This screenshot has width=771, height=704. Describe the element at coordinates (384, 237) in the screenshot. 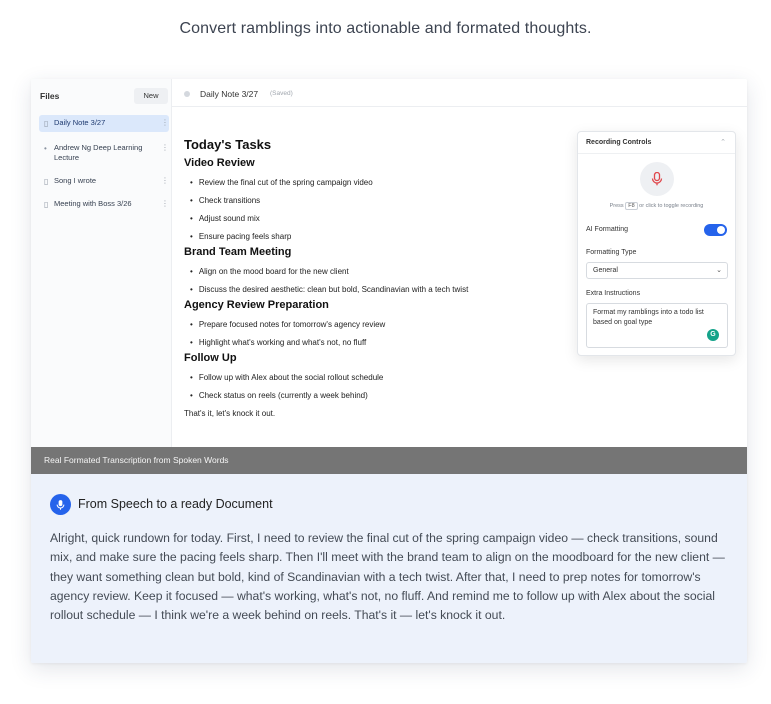

I see `list-item: Ensure pacing feels sharp` at that location.